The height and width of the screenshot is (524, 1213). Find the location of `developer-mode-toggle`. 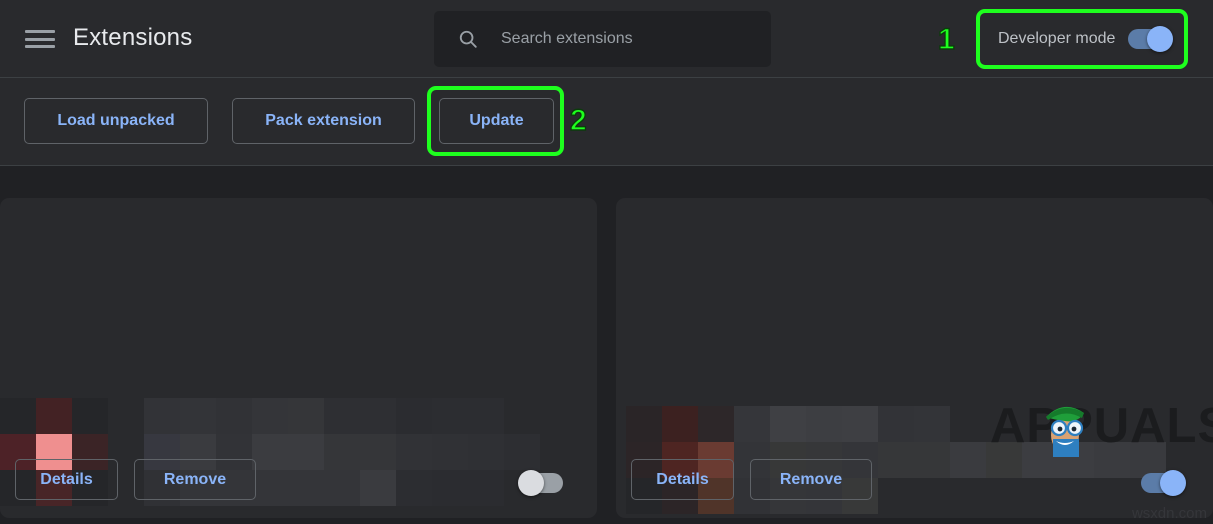

developer-mode-toggle is located at coordinates (1150, 39).